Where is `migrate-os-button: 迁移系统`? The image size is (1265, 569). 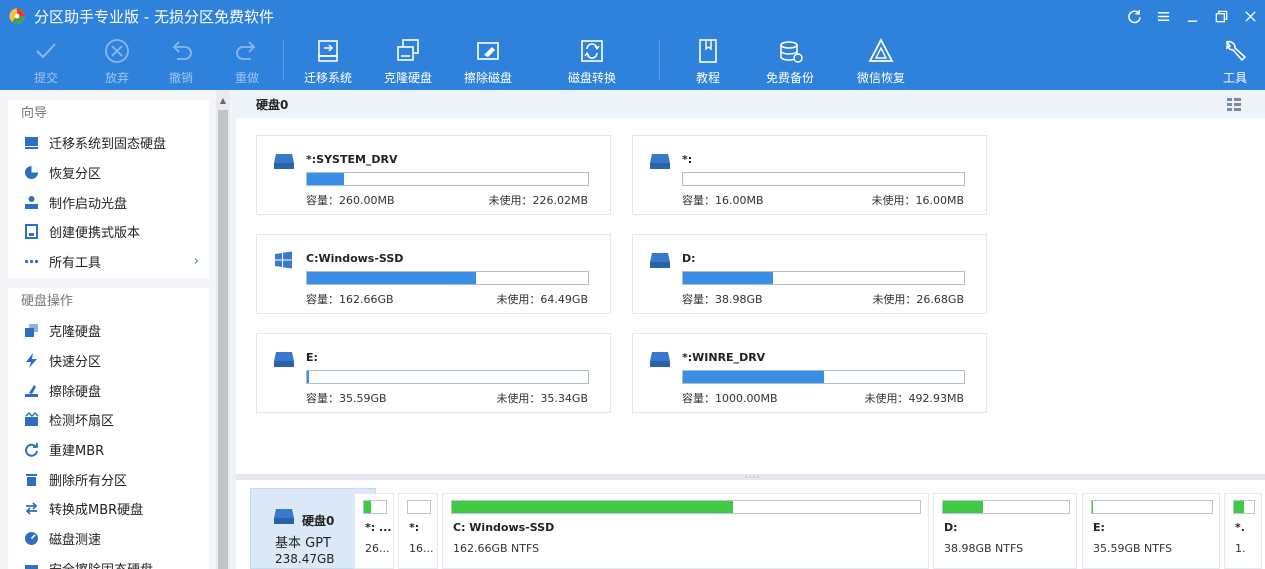 migrate-os-button: 迁移系统 is located at coordinates (328, 62).